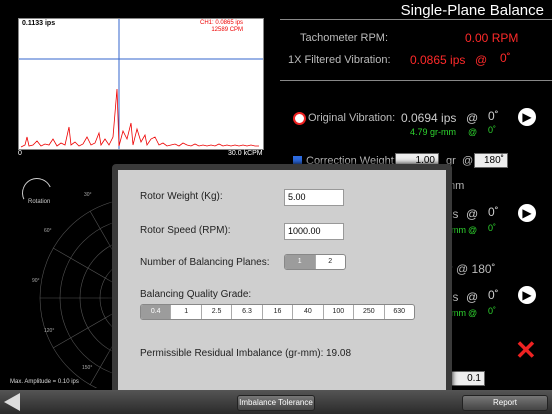 This screenshot has height=414, width=552. What do you see at coordinates (416, 80) in the screenshot?
I see `readings-divider` at bounding box center [416, 80].